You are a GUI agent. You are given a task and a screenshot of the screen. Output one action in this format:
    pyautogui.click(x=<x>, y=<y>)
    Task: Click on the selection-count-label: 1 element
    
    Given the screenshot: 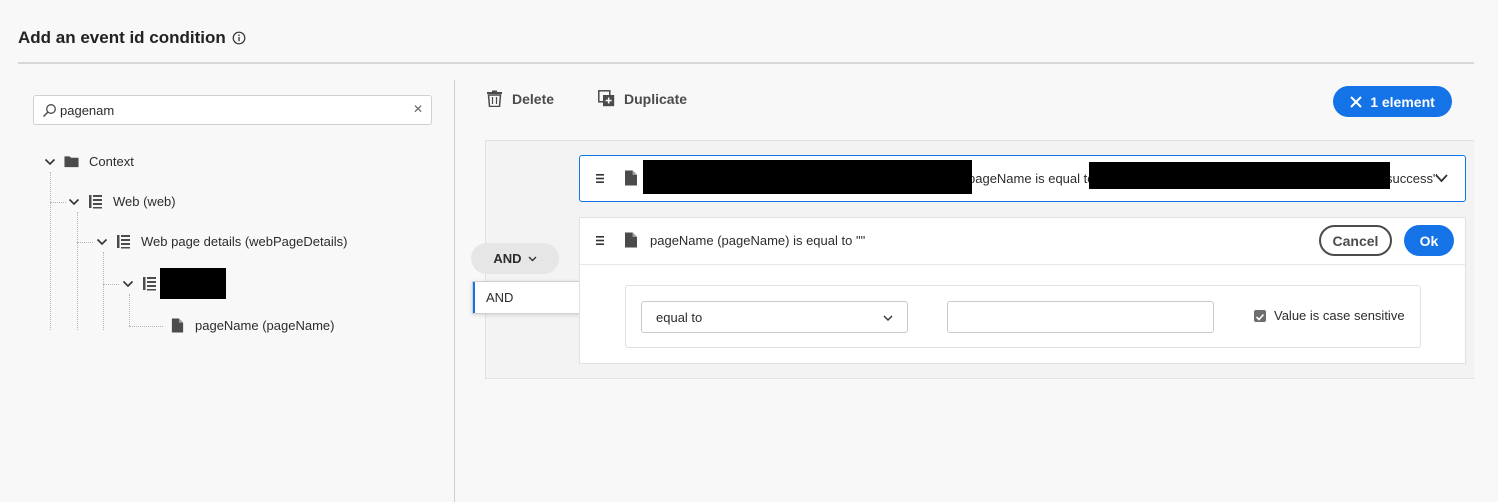 What is the action you would take?
    pyautogui.click(x=1402, y=101)
    